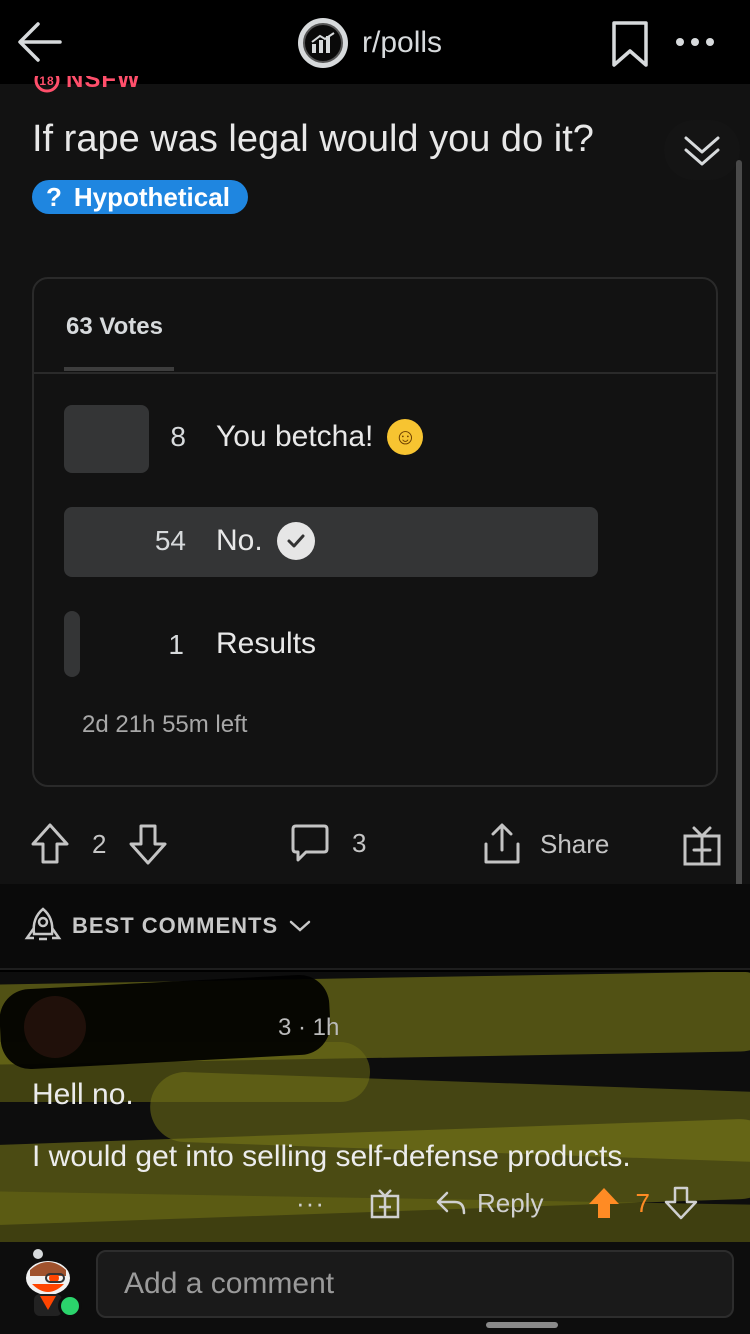 The image size is (750, 1334). I want to click on comment-text: Hell no., so click(83, 1094).